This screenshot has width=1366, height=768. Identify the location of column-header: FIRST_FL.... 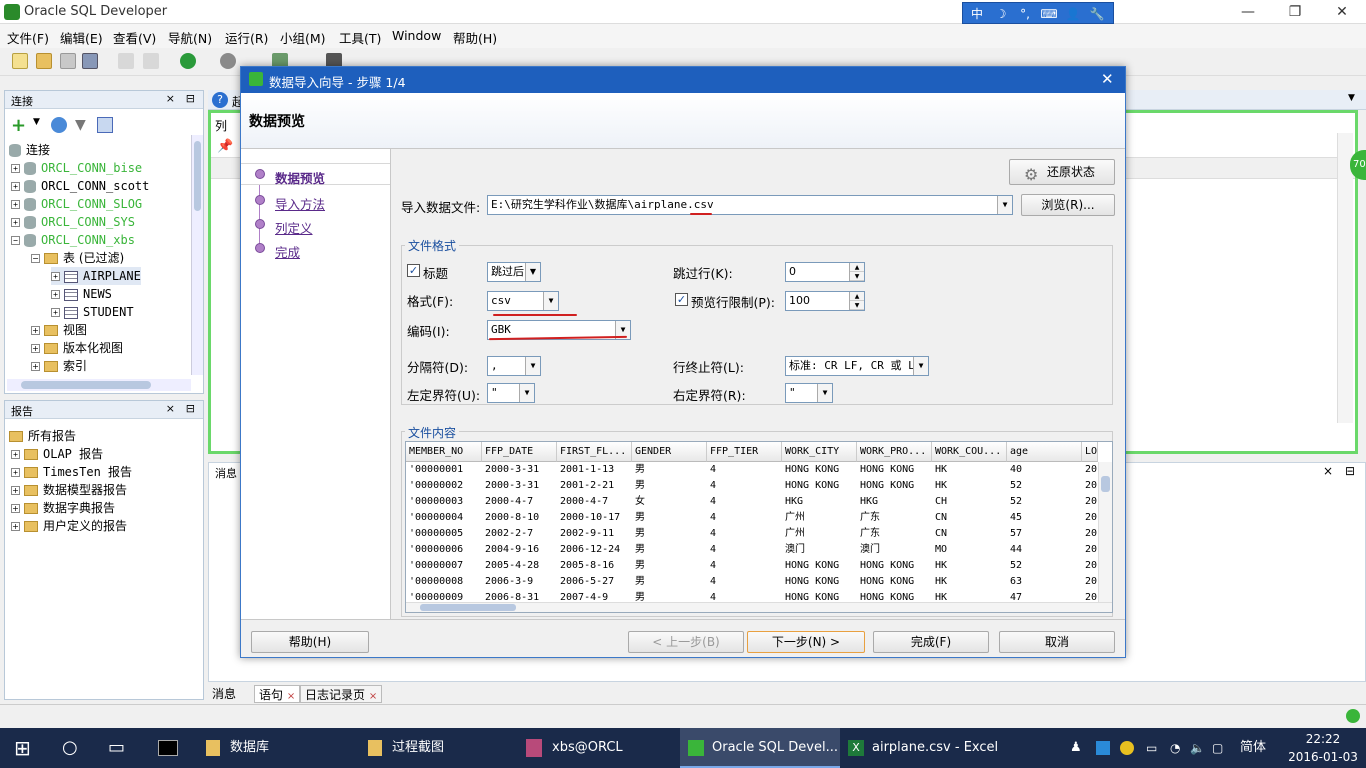
(594, 452).